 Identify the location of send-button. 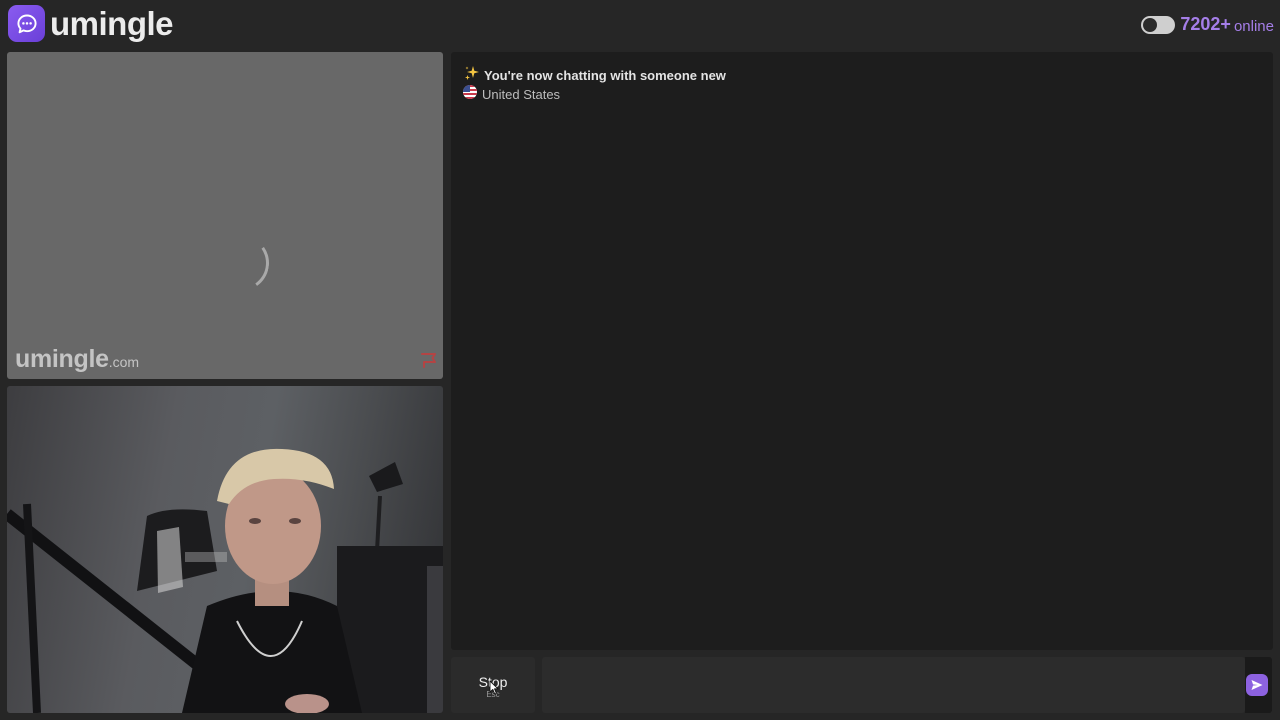
(1258, 685).